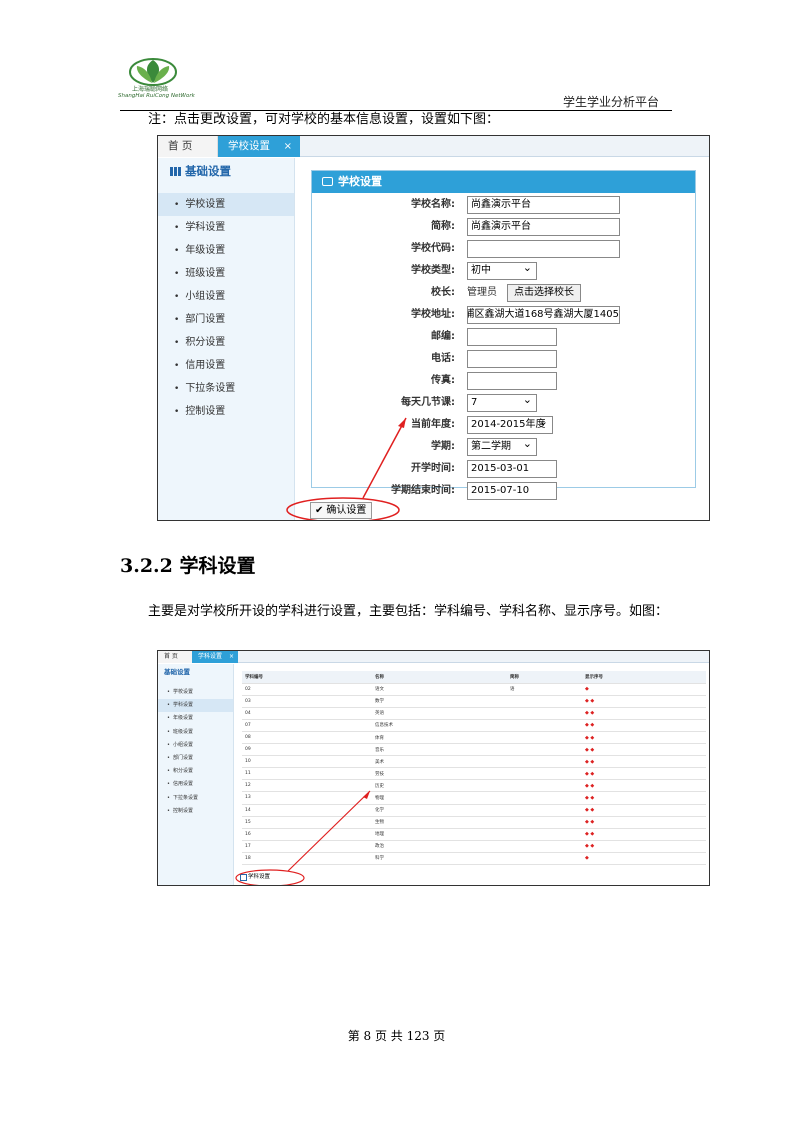 Image resolution: width=793 pixels, height=1122 pixels. I want to click on field-label: 简称:, so click(443, 226).